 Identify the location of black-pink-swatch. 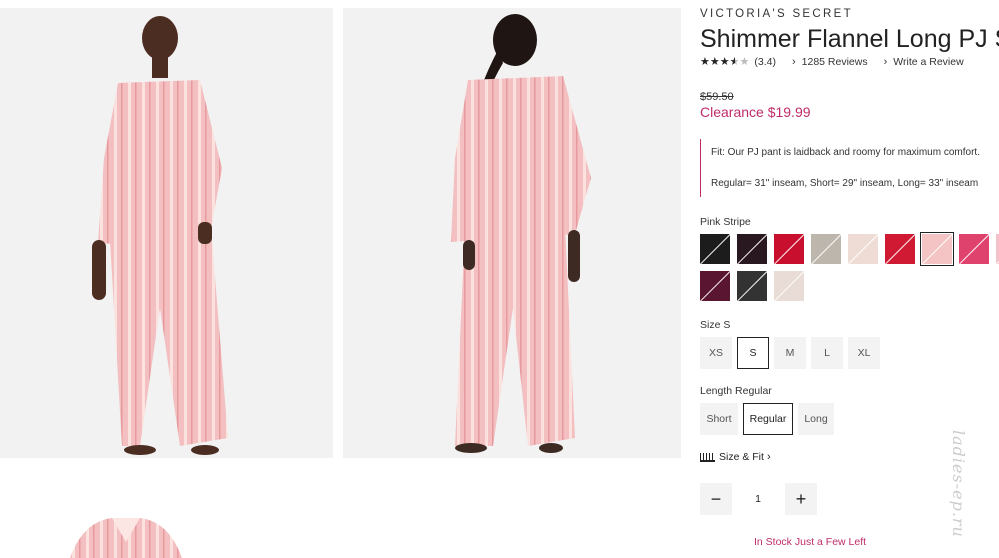
(752, 249).